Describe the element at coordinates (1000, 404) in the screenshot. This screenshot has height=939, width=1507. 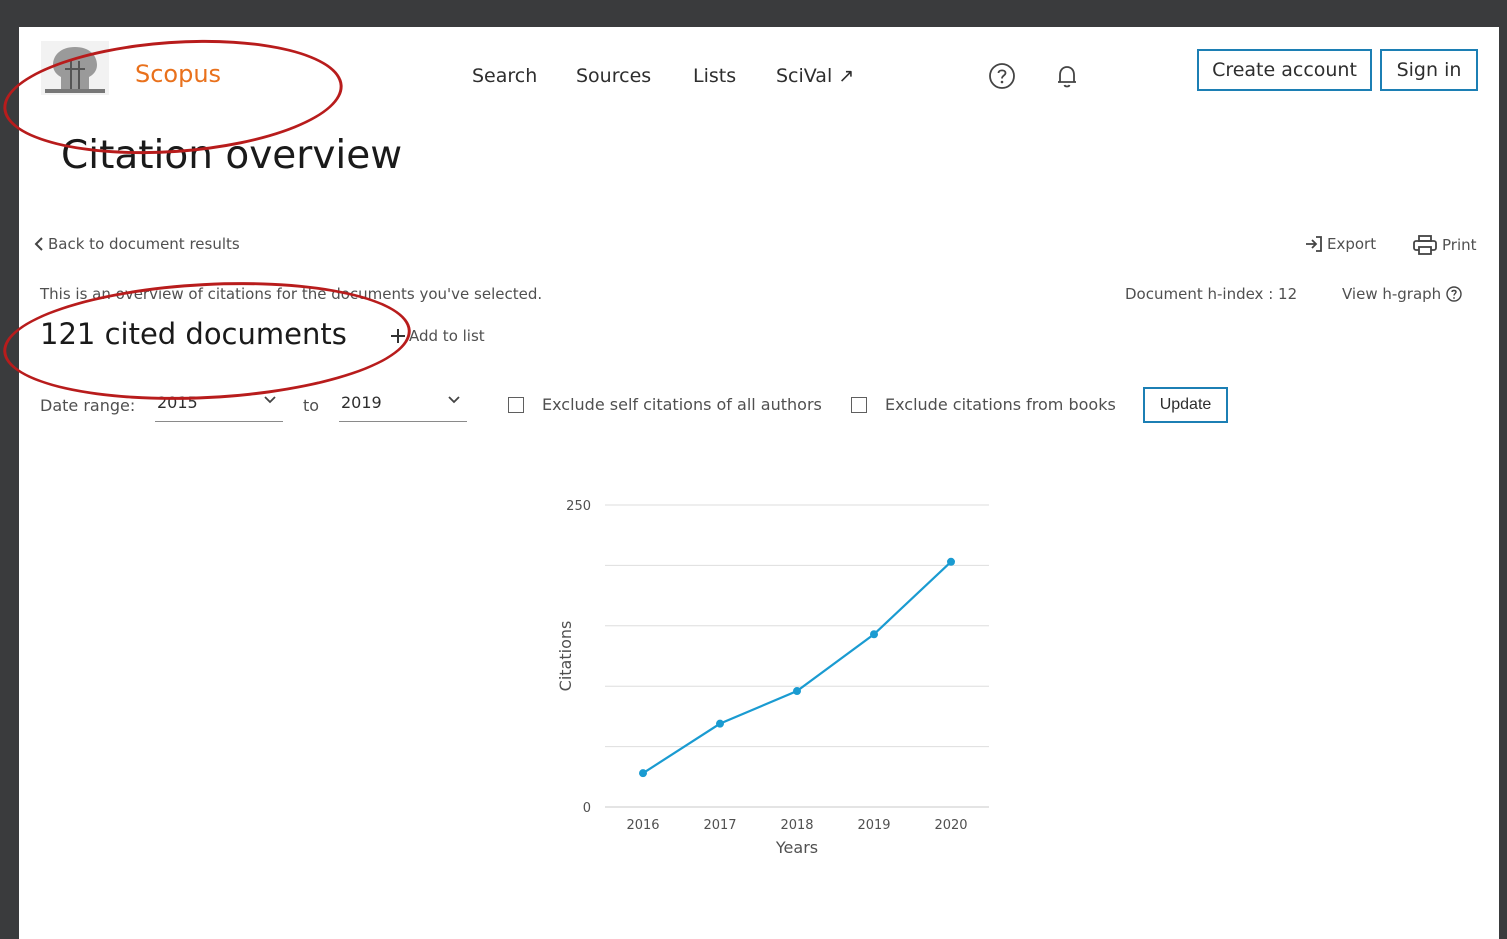
I see `exclude-books-label: Exclude citations from books` at that location.